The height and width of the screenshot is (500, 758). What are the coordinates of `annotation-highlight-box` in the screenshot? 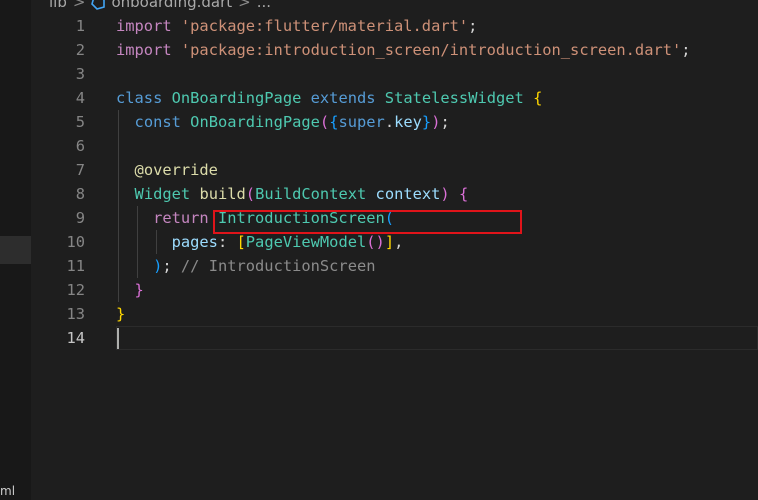 It's located at (367, 222).